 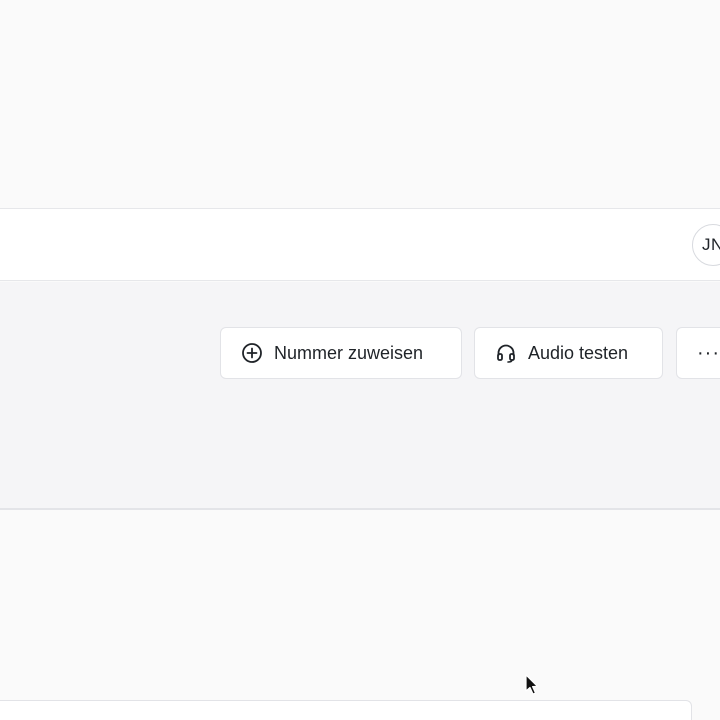 What do you see at coordinates (252, 353) in the screenshot?
I see `plus-circle-icon` at bounding box center [252, 353].